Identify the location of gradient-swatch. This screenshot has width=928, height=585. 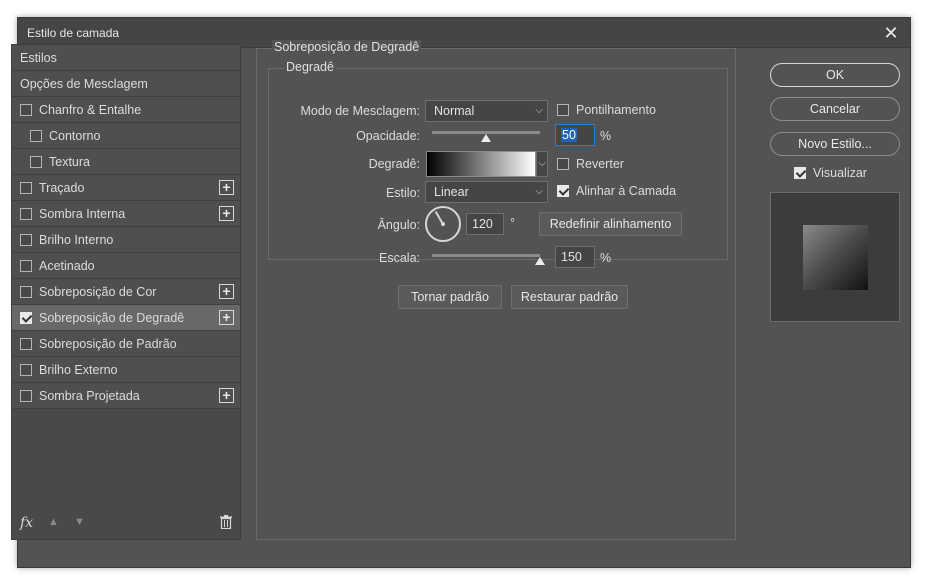
(481, 164).